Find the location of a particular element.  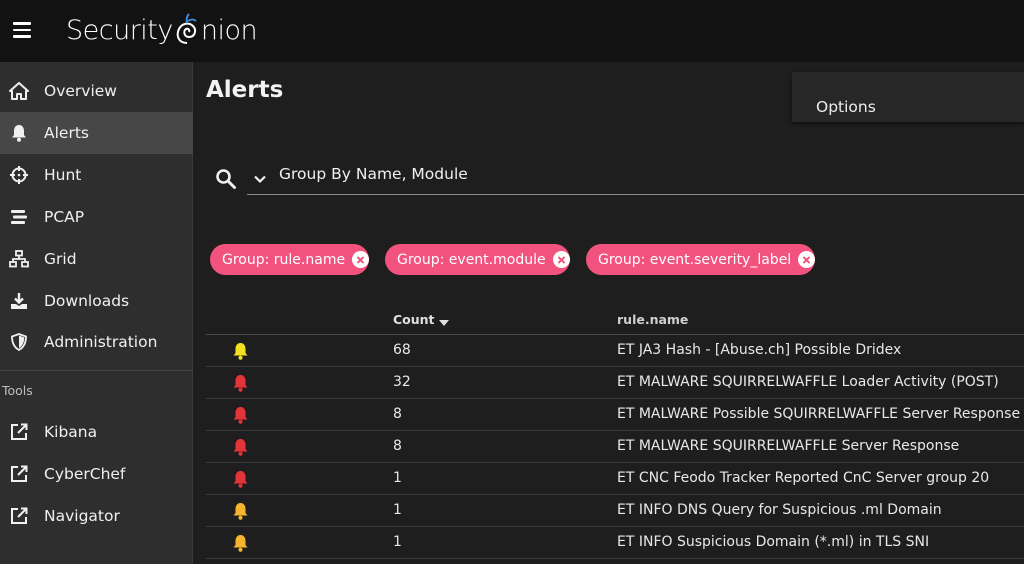

security-onion-logo: Security nion is located at coordinates (162, 30).